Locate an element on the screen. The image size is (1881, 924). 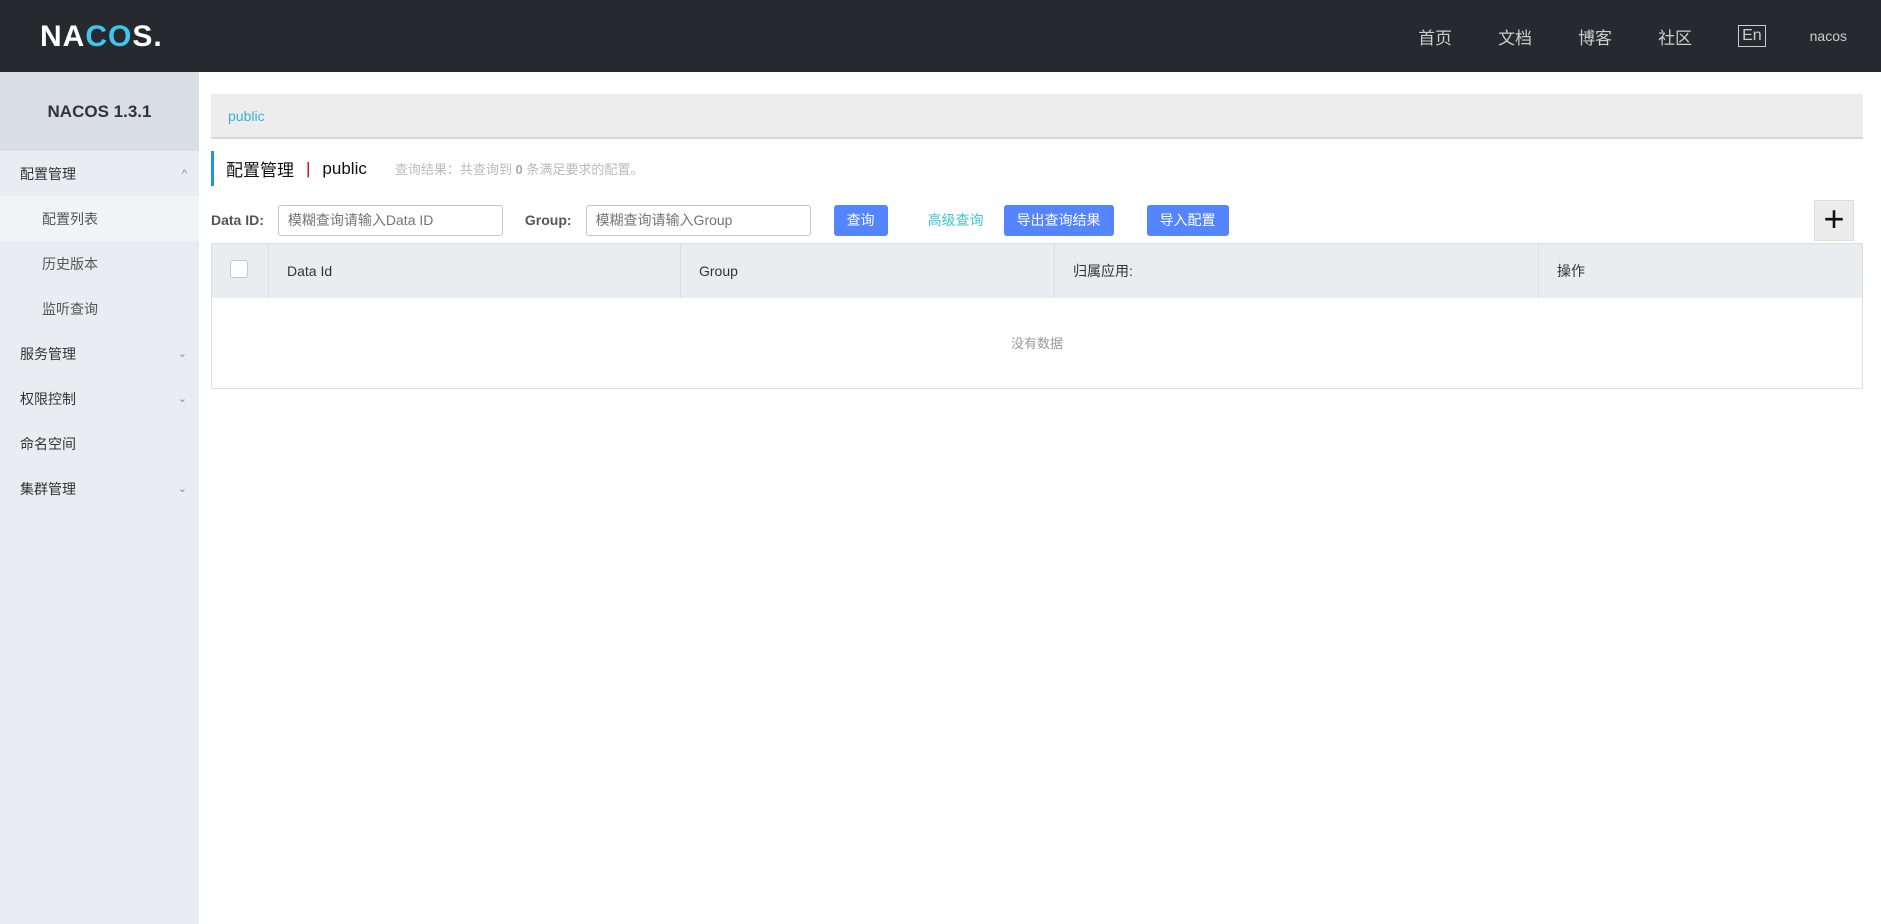
column-app: 归属应用: is located at coordinates (1296, 270).